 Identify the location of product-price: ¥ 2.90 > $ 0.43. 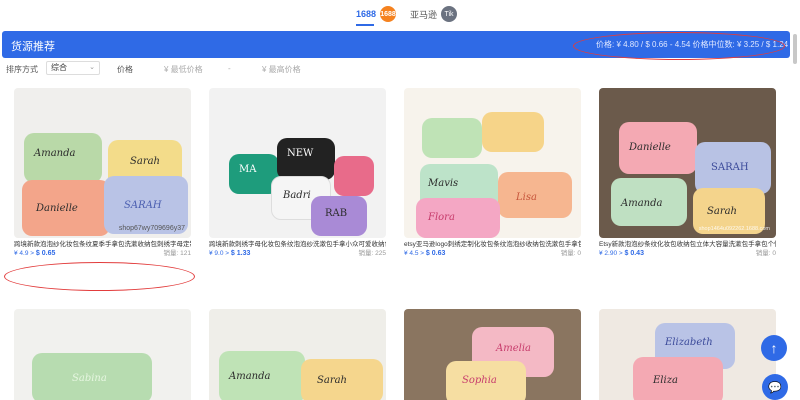
(621, 253).